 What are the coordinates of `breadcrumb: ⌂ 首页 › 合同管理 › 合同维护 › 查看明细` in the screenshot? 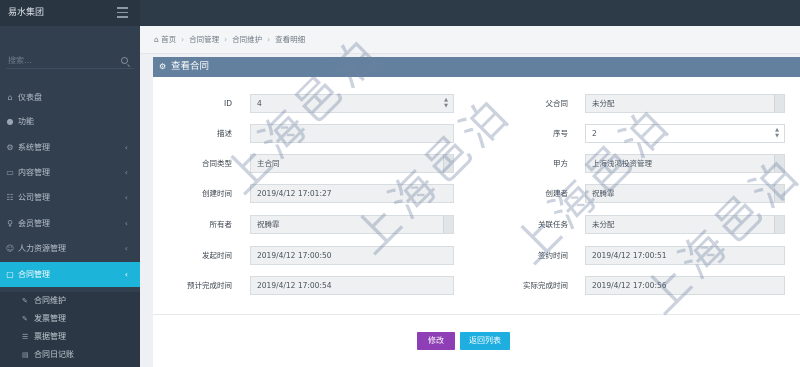 It's located at (470, 40).